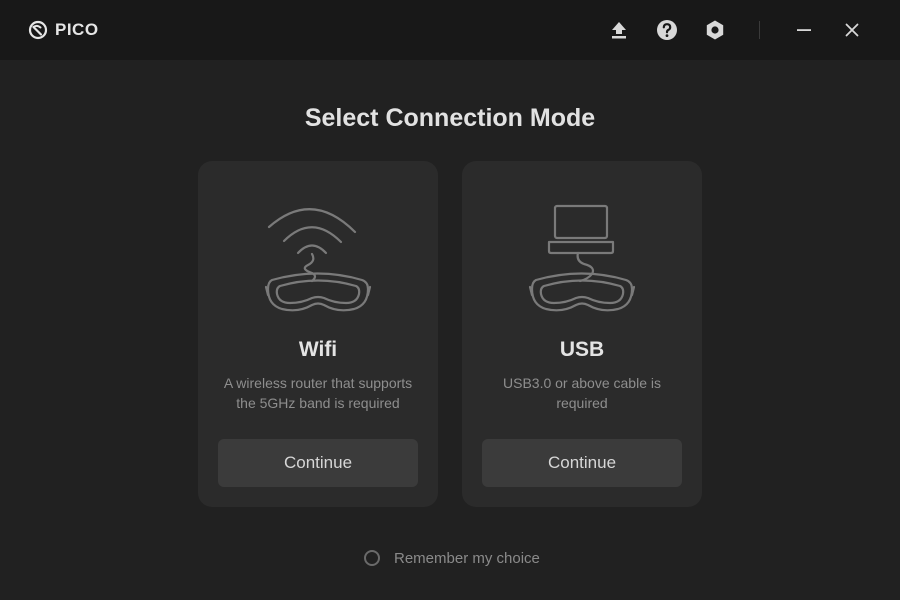 This screenshot has height=600, width=900. What do you see at coordinates (318, 349) in the screenshot?
I see `wifi-title: Wifi` at bounding box center [318, 349].